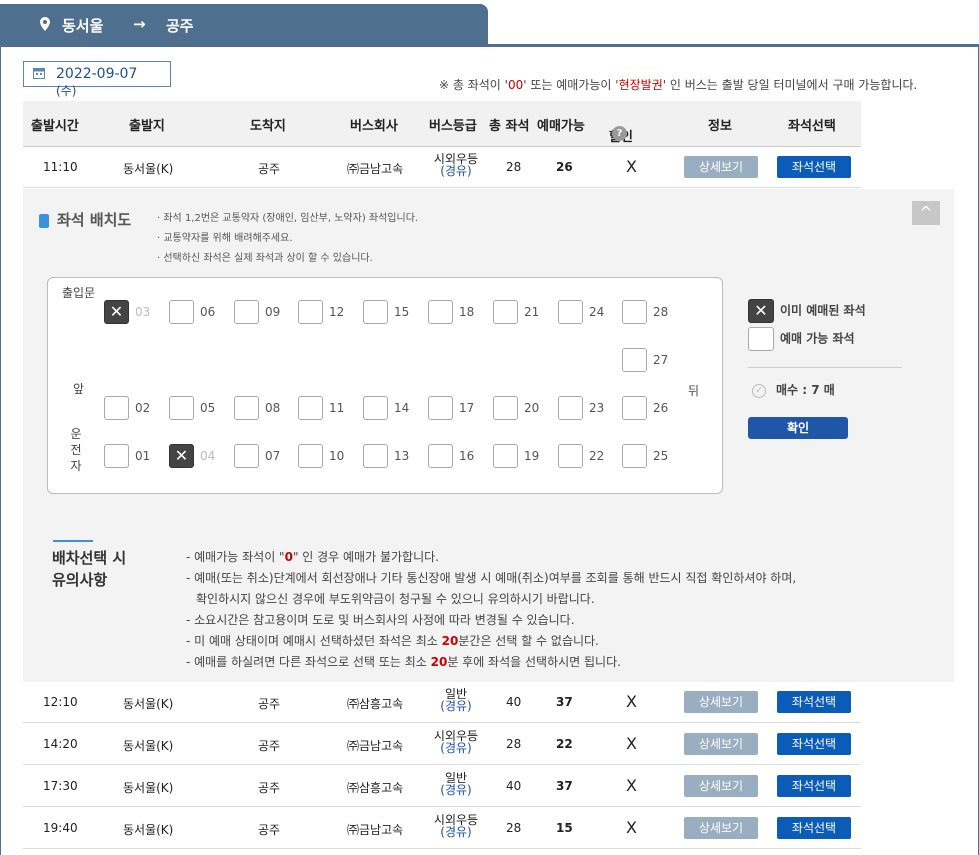 Image resolution: width=979 pixels, height=855 pixels. I want to click on caution-title: 배차선택 시 유의사항, so click(89, 569).